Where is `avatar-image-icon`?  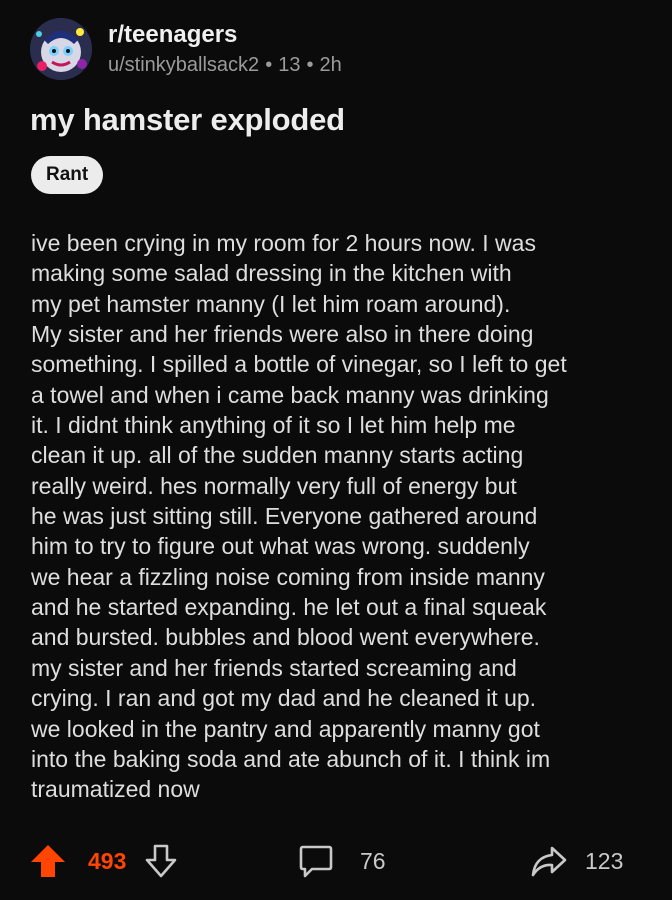 avatar-image-icon is located at coordinates (61, 49).